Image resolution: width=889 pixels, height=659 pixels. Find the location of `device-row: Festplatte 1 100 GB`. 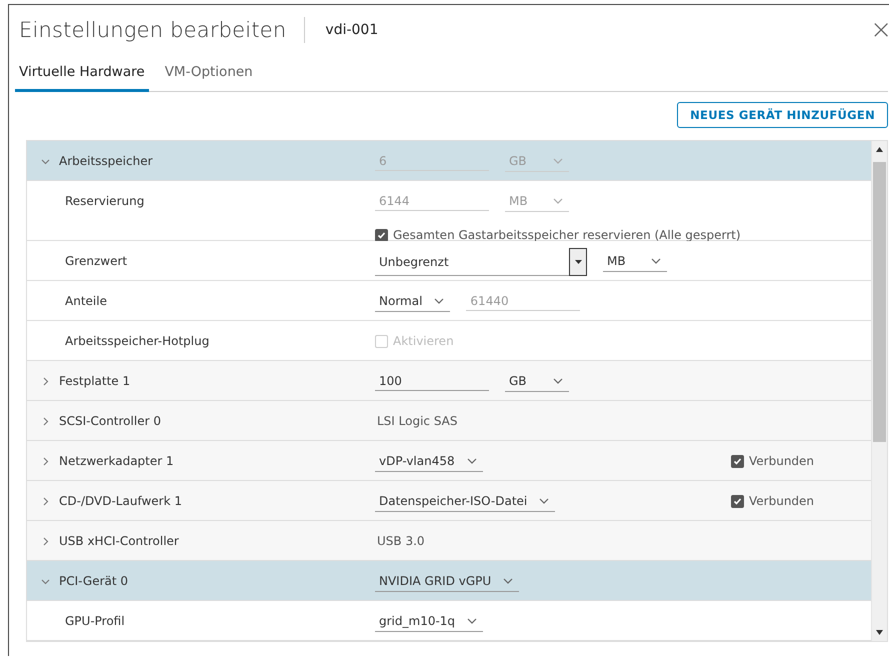

device-row: Festplatte 1 100 GB is located at coordinates (449, 381).